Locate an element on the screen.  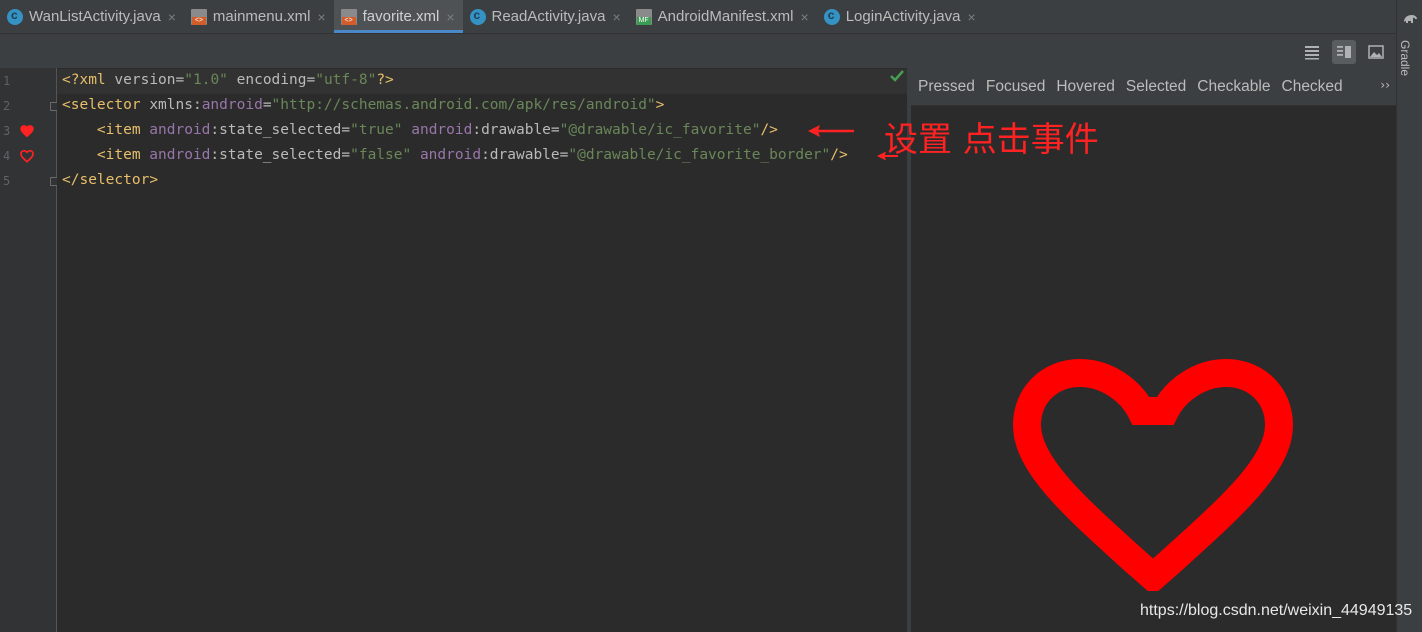
heart-outline-icon is located at coordinates (27, 156).